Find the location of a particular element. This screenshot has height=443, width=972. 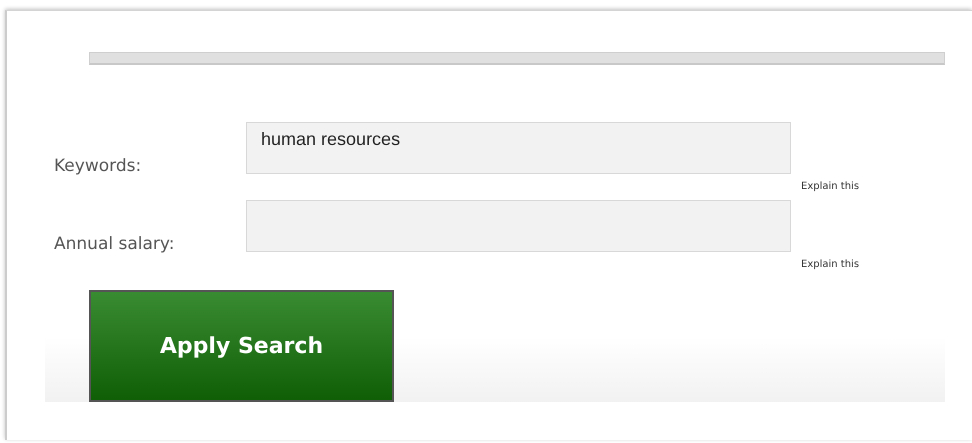

field-label: Annual salary: is located at coordinates (114, 244).